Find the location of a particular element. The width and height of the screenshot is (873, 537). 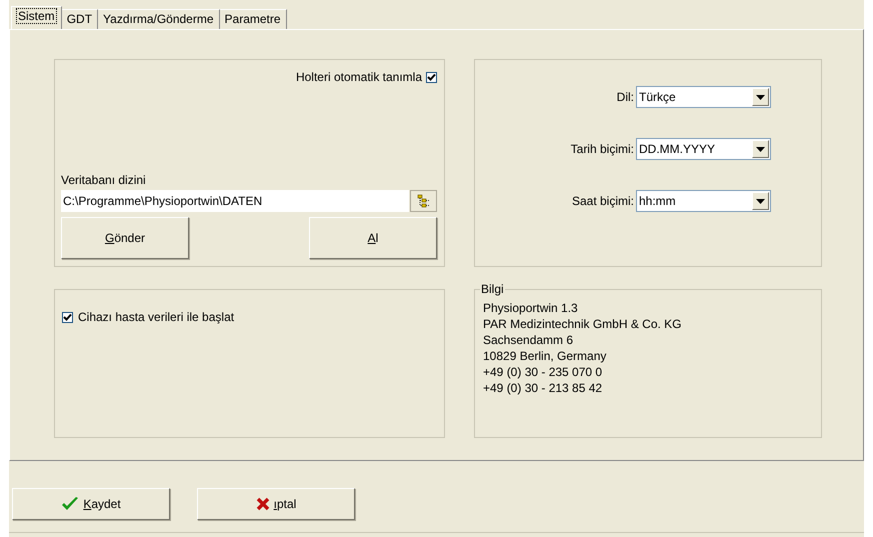

dropdown: Türkçe is located at coordinates (703, 97).